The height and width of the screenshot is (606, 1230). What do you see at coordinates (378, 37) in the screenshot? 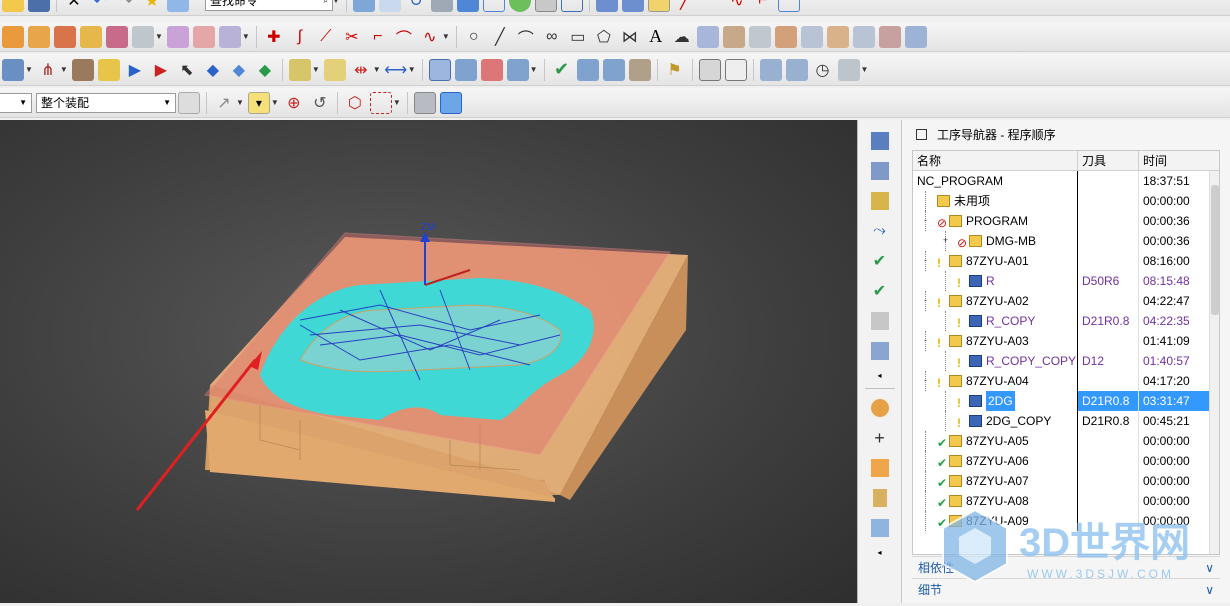
I see `fillet-icon: ⌐` at bounding box center [378, 37].